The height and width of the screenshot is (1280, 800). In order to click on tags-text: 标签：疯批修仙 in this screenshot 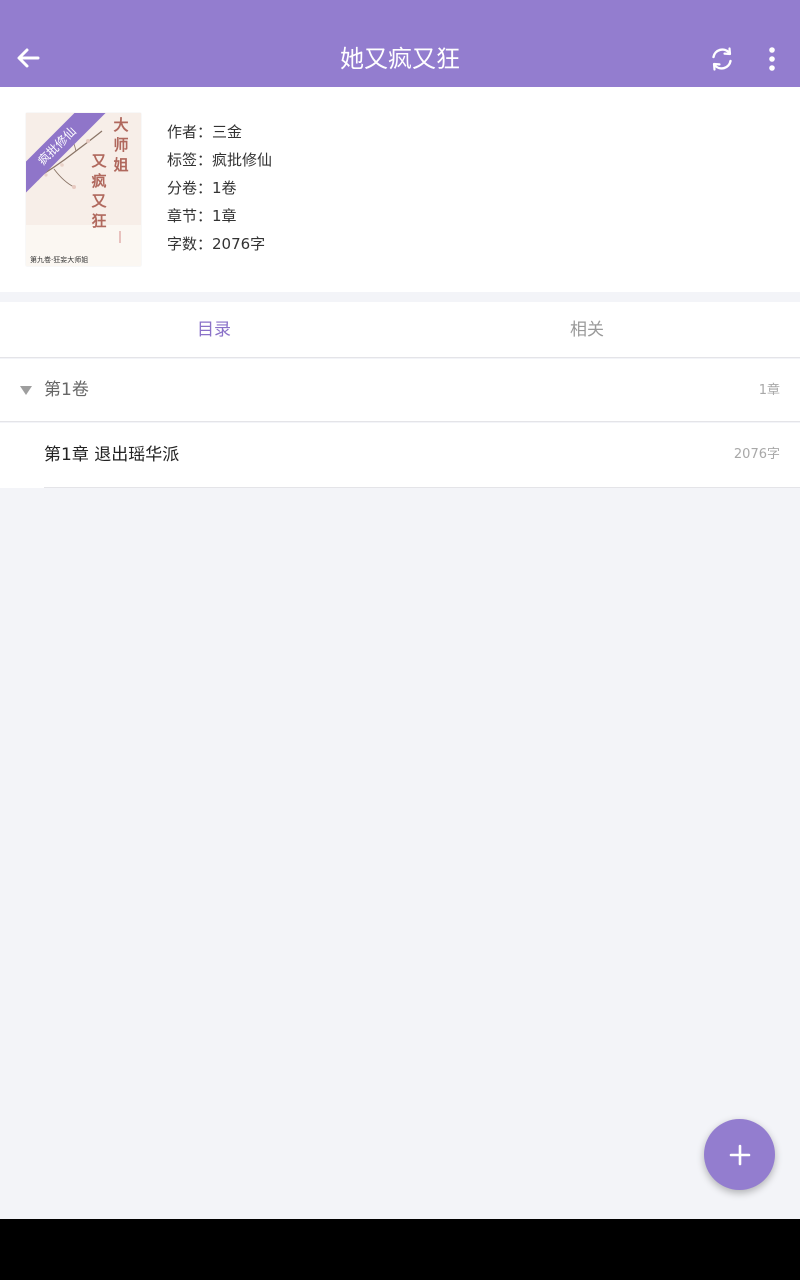, I will do `click(220, 160)`.